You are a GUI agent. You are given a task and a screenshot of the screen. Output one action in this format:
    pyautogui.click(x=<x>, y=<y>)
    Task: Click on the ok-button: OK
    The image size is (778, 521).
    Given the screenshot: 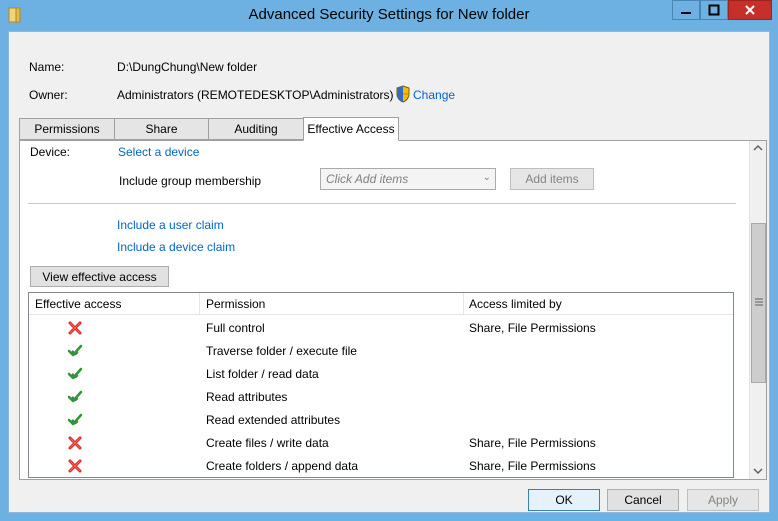 What is the action you would take?
    pyautogui.click(x=564, y=500)
    